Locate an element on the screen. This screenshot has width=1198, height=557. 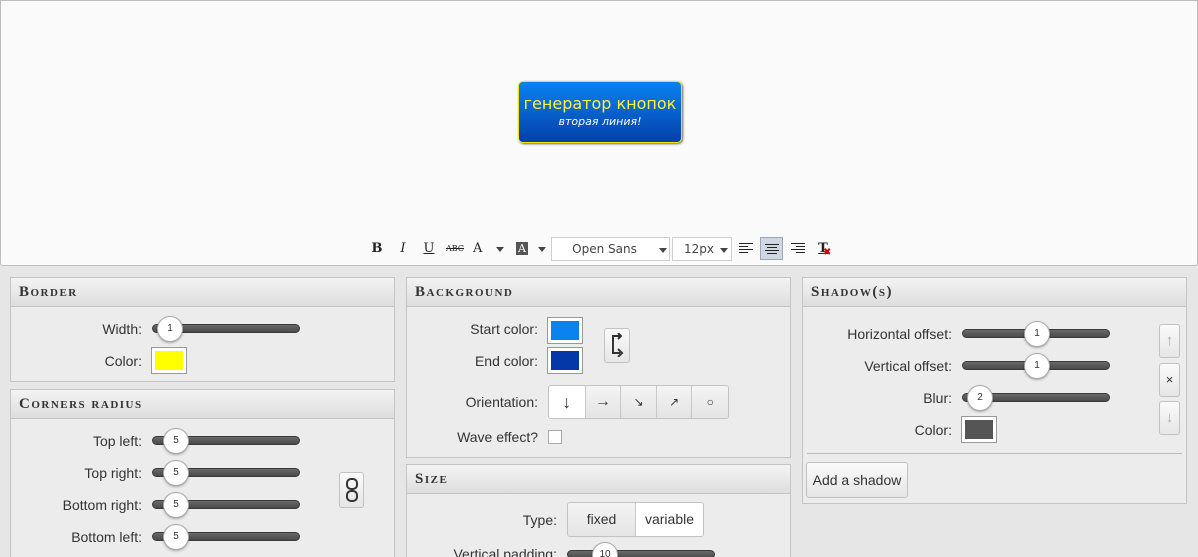
move-shadow-down-button: ↓ is located at coordinates (1169, 418).